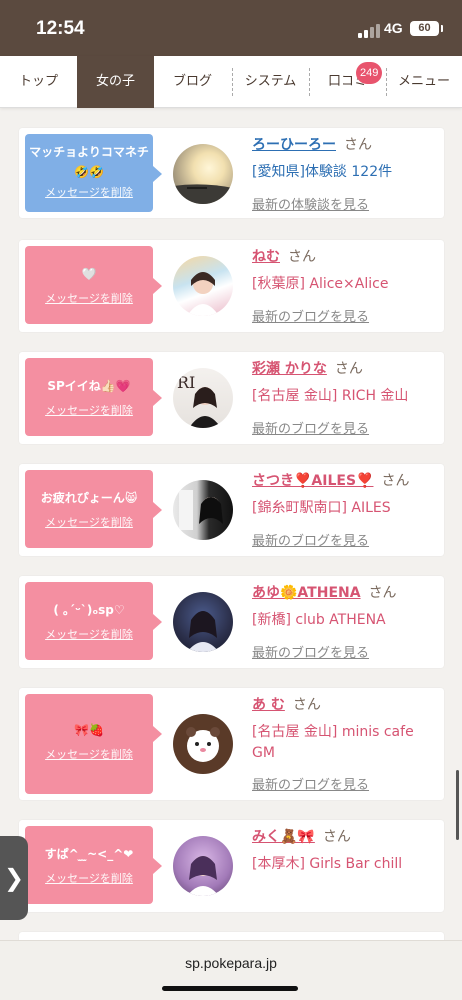 Image resolution: width=462 pixels, height=1000 pixels. I want to click on name-line: さつき❣️AILES❣️ さん, so click(330, 480).